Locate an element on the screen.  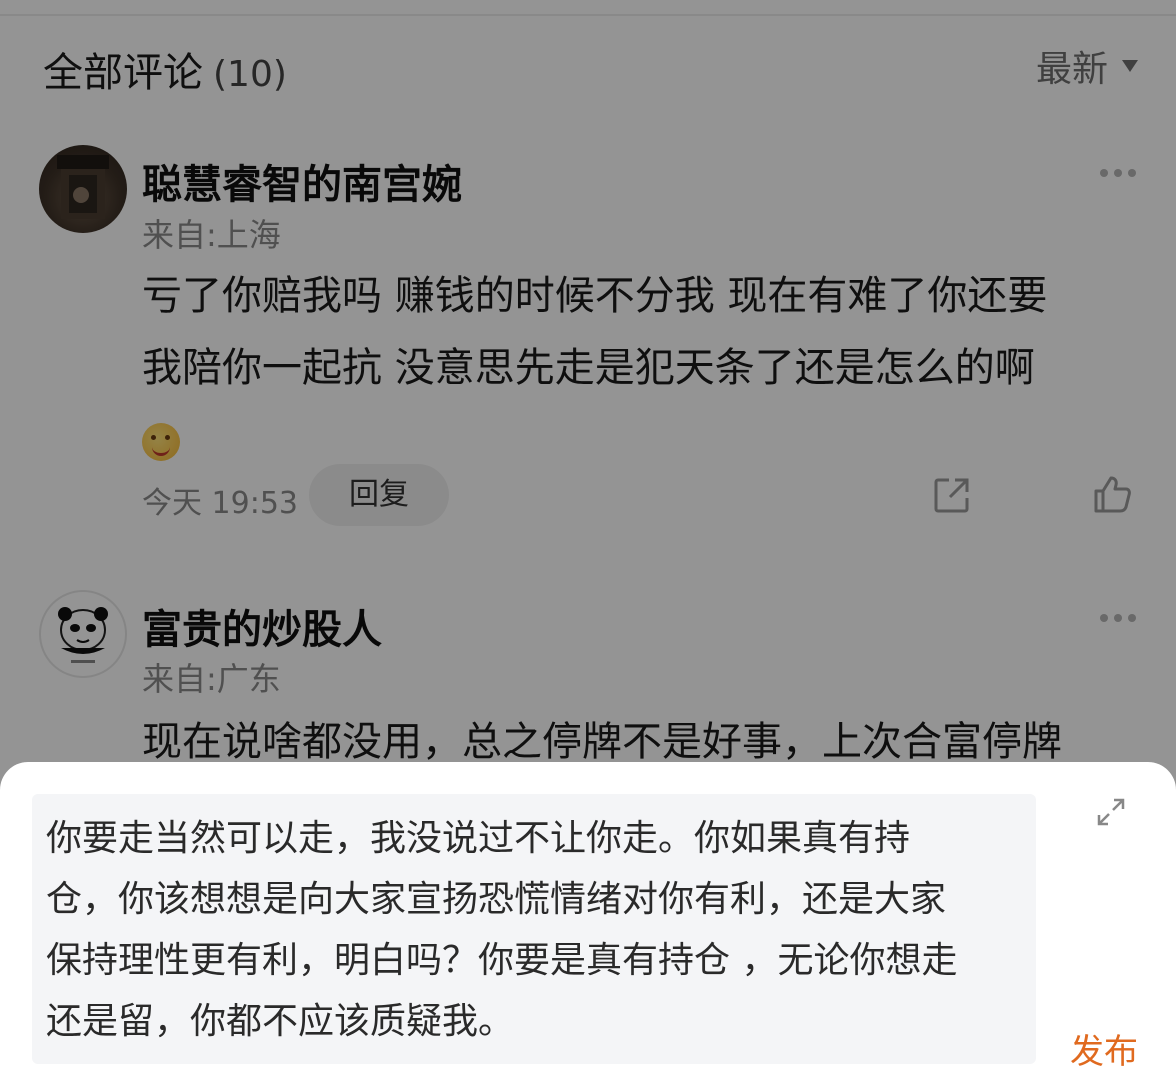
publish-button: 发布 is located at coordinates (1104, 1048).